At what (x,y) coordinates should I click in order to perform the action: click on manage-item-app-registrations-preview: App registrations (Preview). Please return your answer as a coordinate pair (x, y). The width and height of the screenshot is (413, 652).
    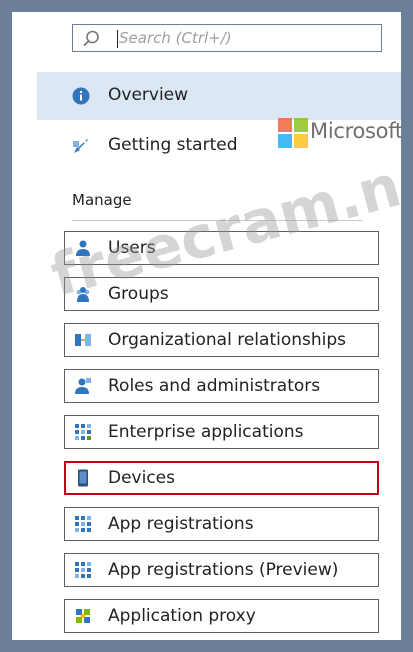
    Looking at the image, I should click on (221, 570).